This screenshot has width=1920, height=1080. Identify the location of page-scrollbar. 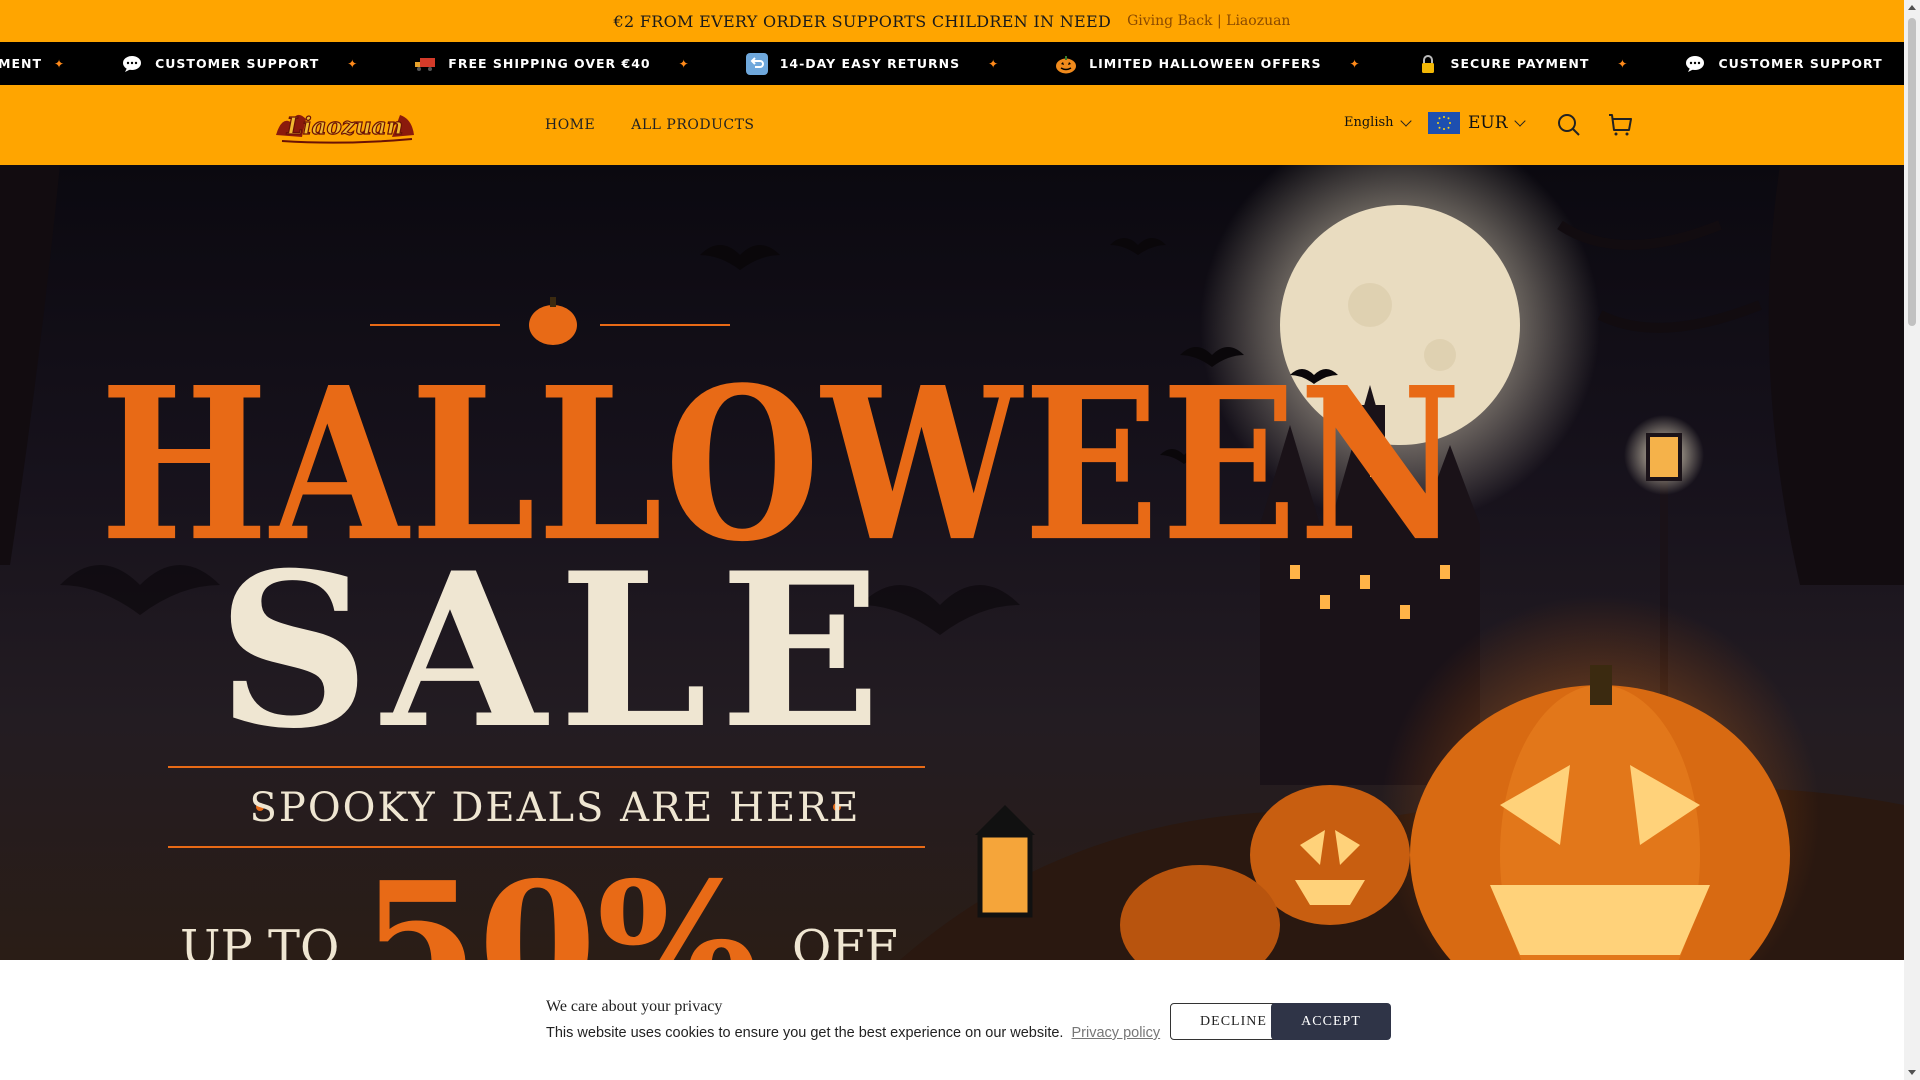
(1912, 540).